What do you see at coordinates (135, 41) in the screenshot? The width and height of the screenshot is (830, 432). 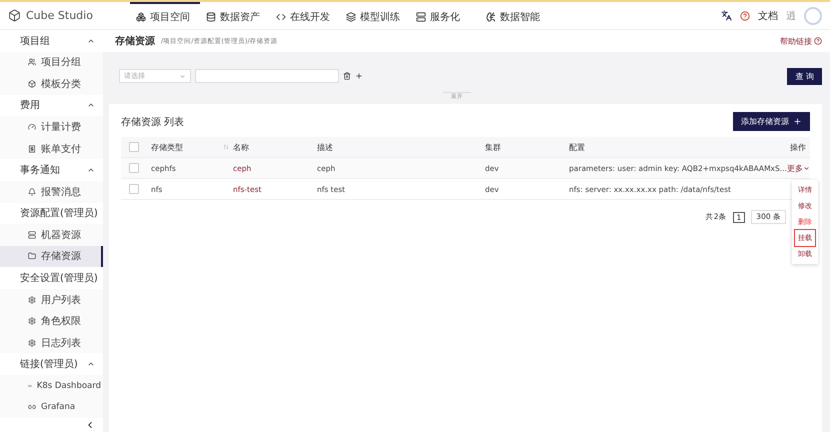 I see `page-title: 存储资源` at bounding box center [135, 41].